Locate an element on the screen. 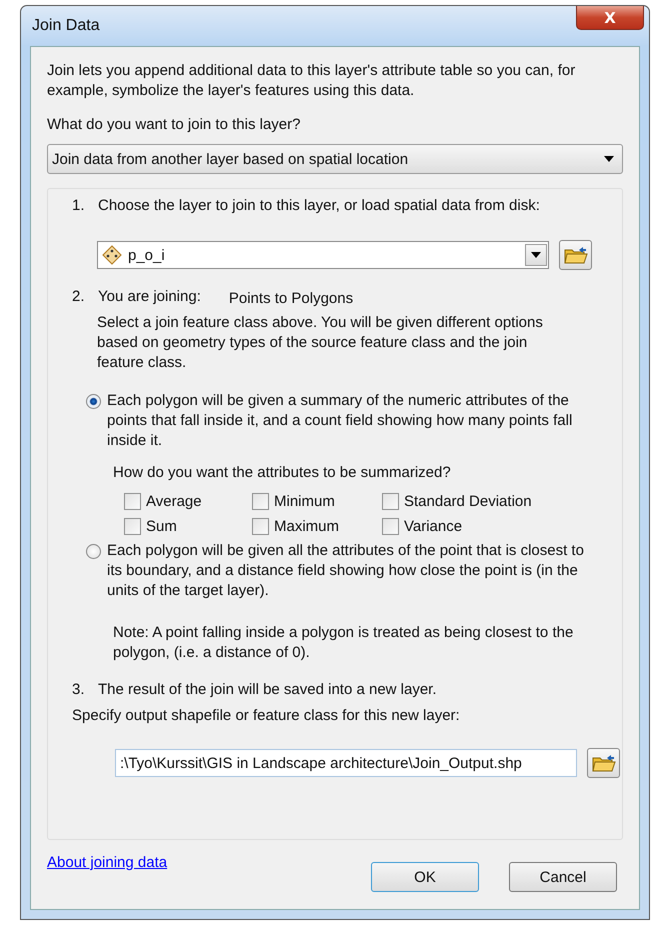 The height and width of the screenshot is (925, 652). point-layer-icon is located at coordinates (112, 255).